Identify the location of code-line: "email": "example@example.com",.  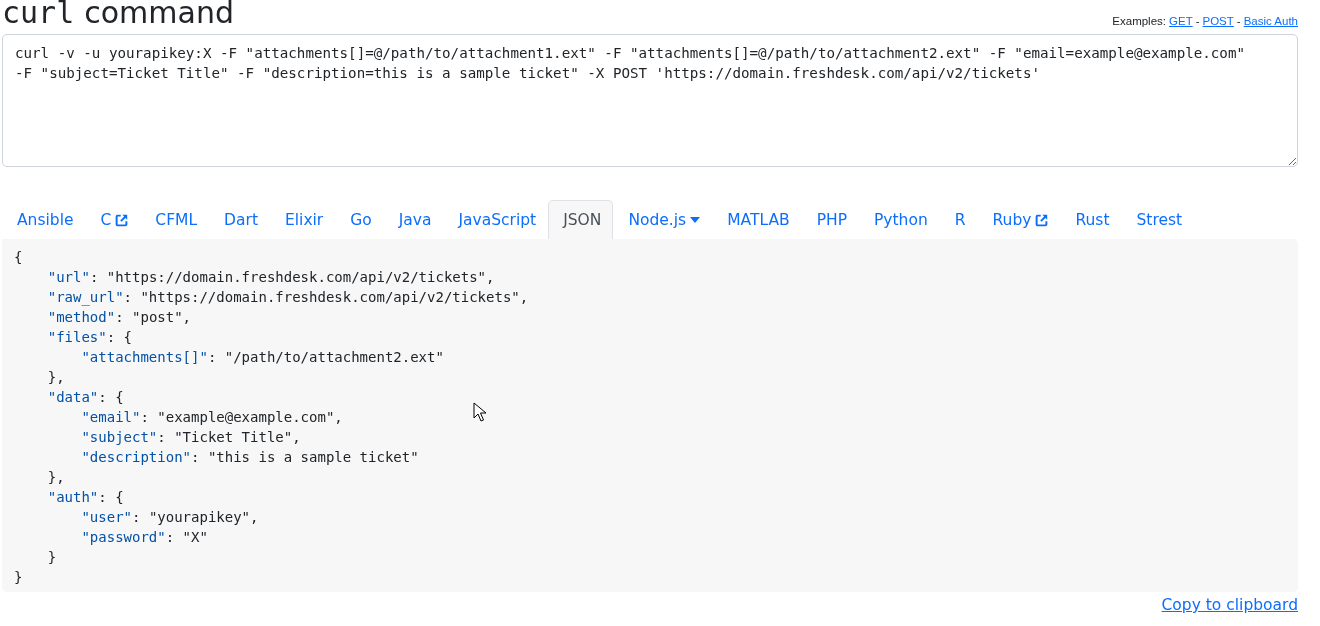
(211, 417).